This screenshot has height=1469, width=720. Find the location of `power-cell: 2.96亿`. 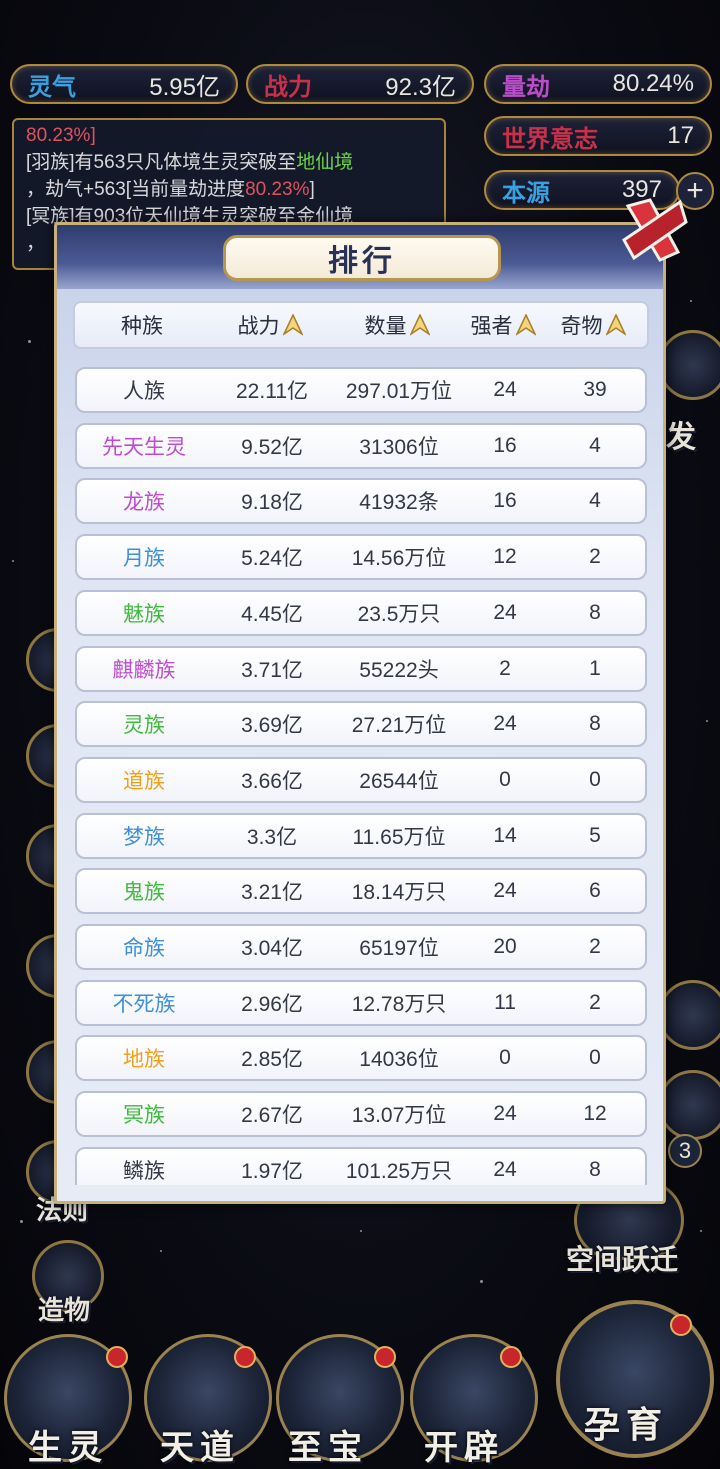

power-cell: 2.96亿 is located at coordinates (272, 1004).